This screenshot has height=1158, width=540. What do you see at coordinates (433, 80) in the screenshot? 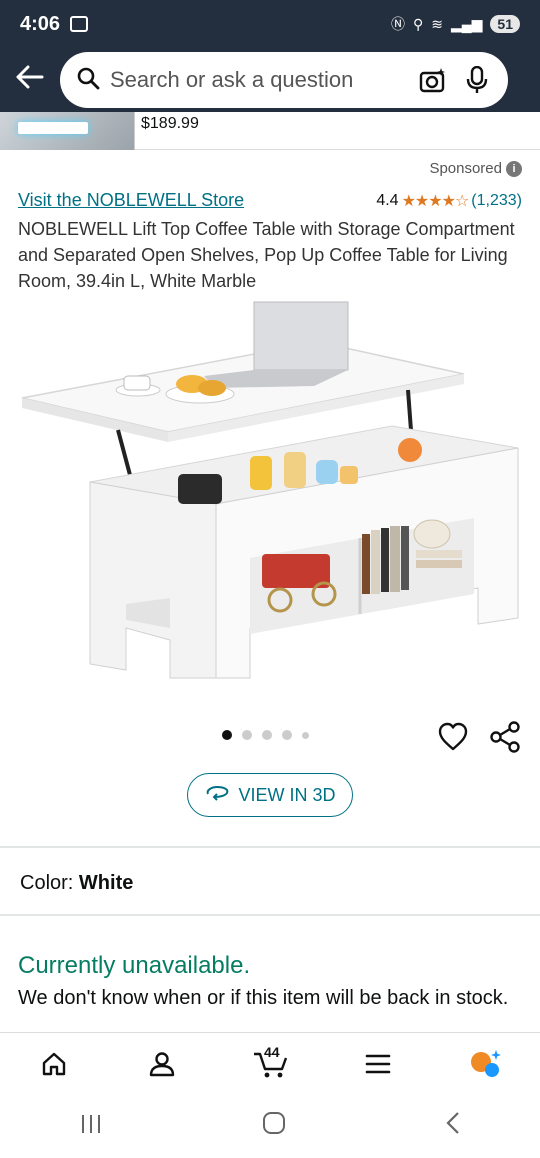
I see `camera-search-icon` at bounding box center [433, 80].